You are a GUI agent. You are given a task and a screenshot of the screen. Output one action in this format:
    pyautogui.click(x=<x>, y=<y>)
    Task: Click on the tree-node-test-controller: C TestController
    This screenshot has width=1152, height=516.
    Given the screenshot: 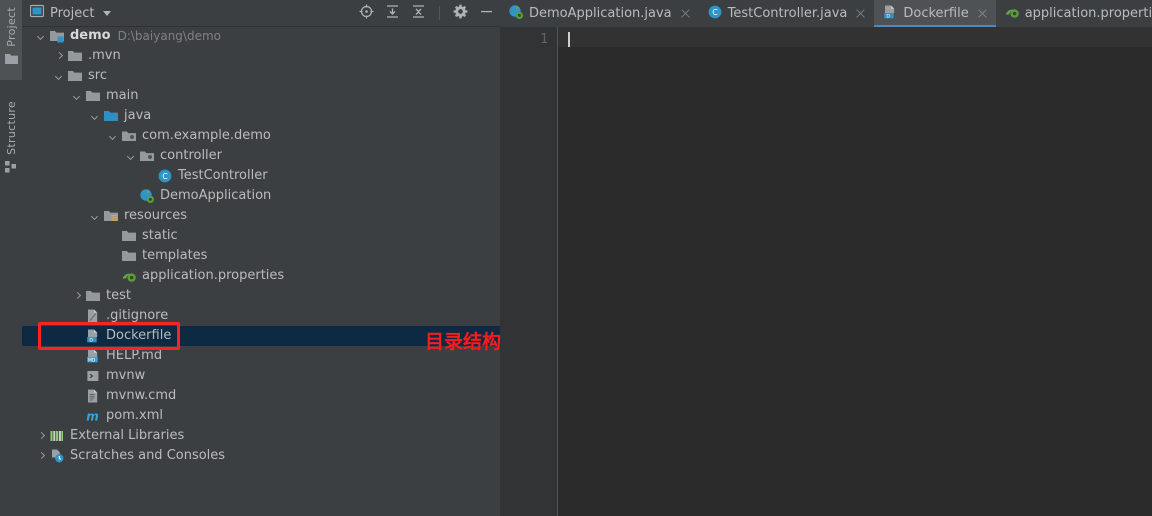 What is the action you would take?
    pyautogui.click(x=261, y=176)
    